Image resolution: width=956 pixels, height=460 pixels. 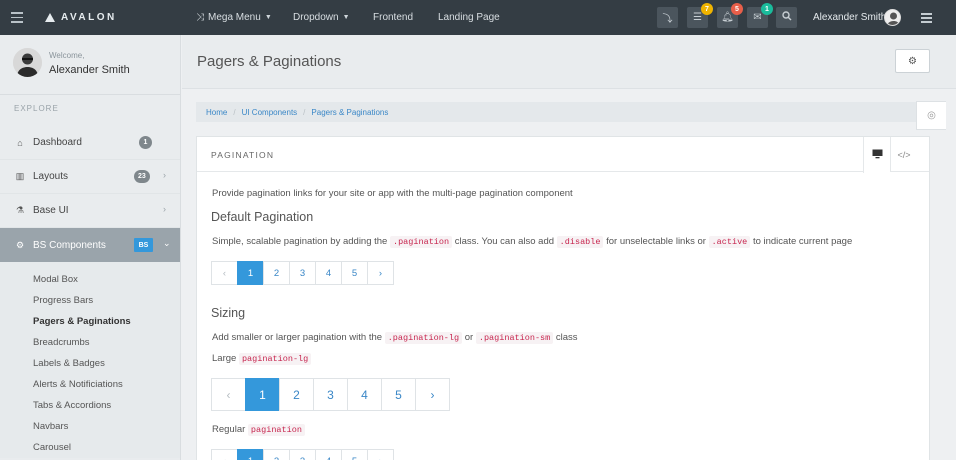 I want to click on chevron-down-icon: ⌄, so click(x=167, y=243).